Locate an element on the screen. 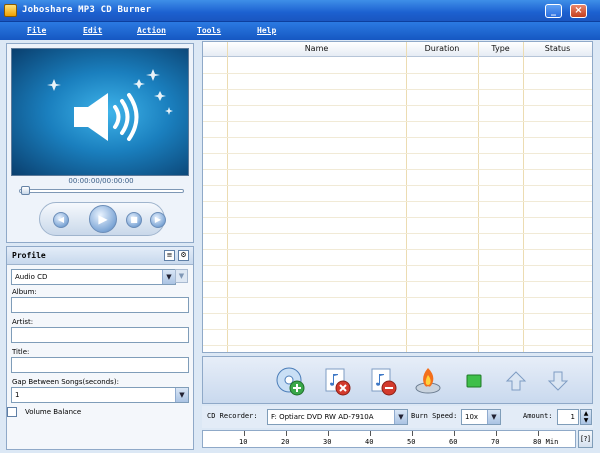 The width and height of the screenshot is (600, 453). player-controls: ◀ ▶ ■ ▶ is located at coordinates (102, 219).